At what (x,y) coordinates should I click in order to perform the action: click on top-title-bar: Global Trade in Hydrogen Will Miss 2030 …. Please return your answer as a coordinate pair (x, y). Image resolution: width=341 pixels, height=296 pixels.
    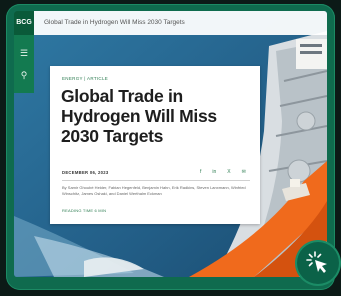
    Looking at the image, I should click on (180, 23).